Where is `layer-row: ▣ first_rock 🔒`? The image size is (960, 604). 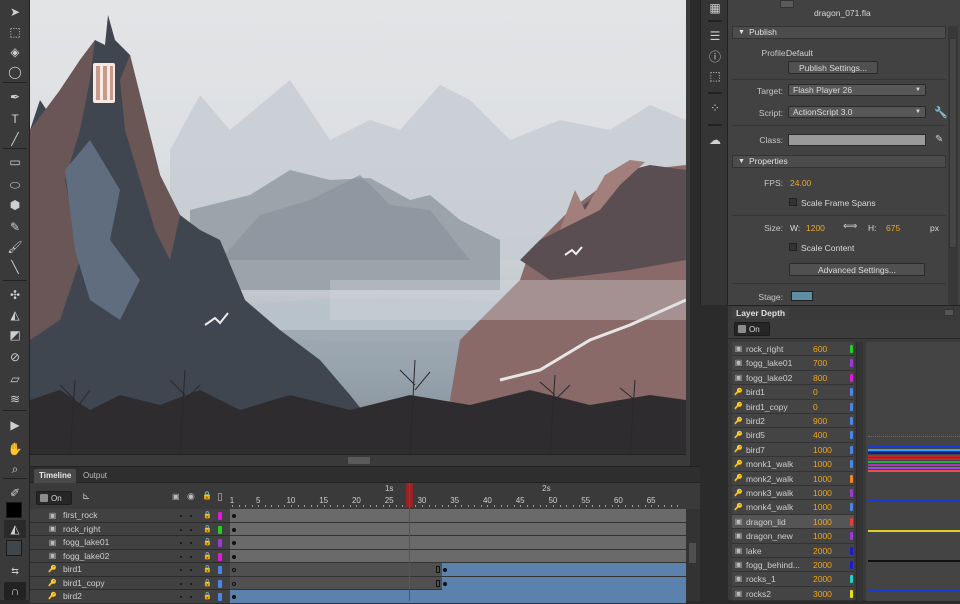 layer-row: ▣ first_rock 🔒 is located at coordinates (130, 516).